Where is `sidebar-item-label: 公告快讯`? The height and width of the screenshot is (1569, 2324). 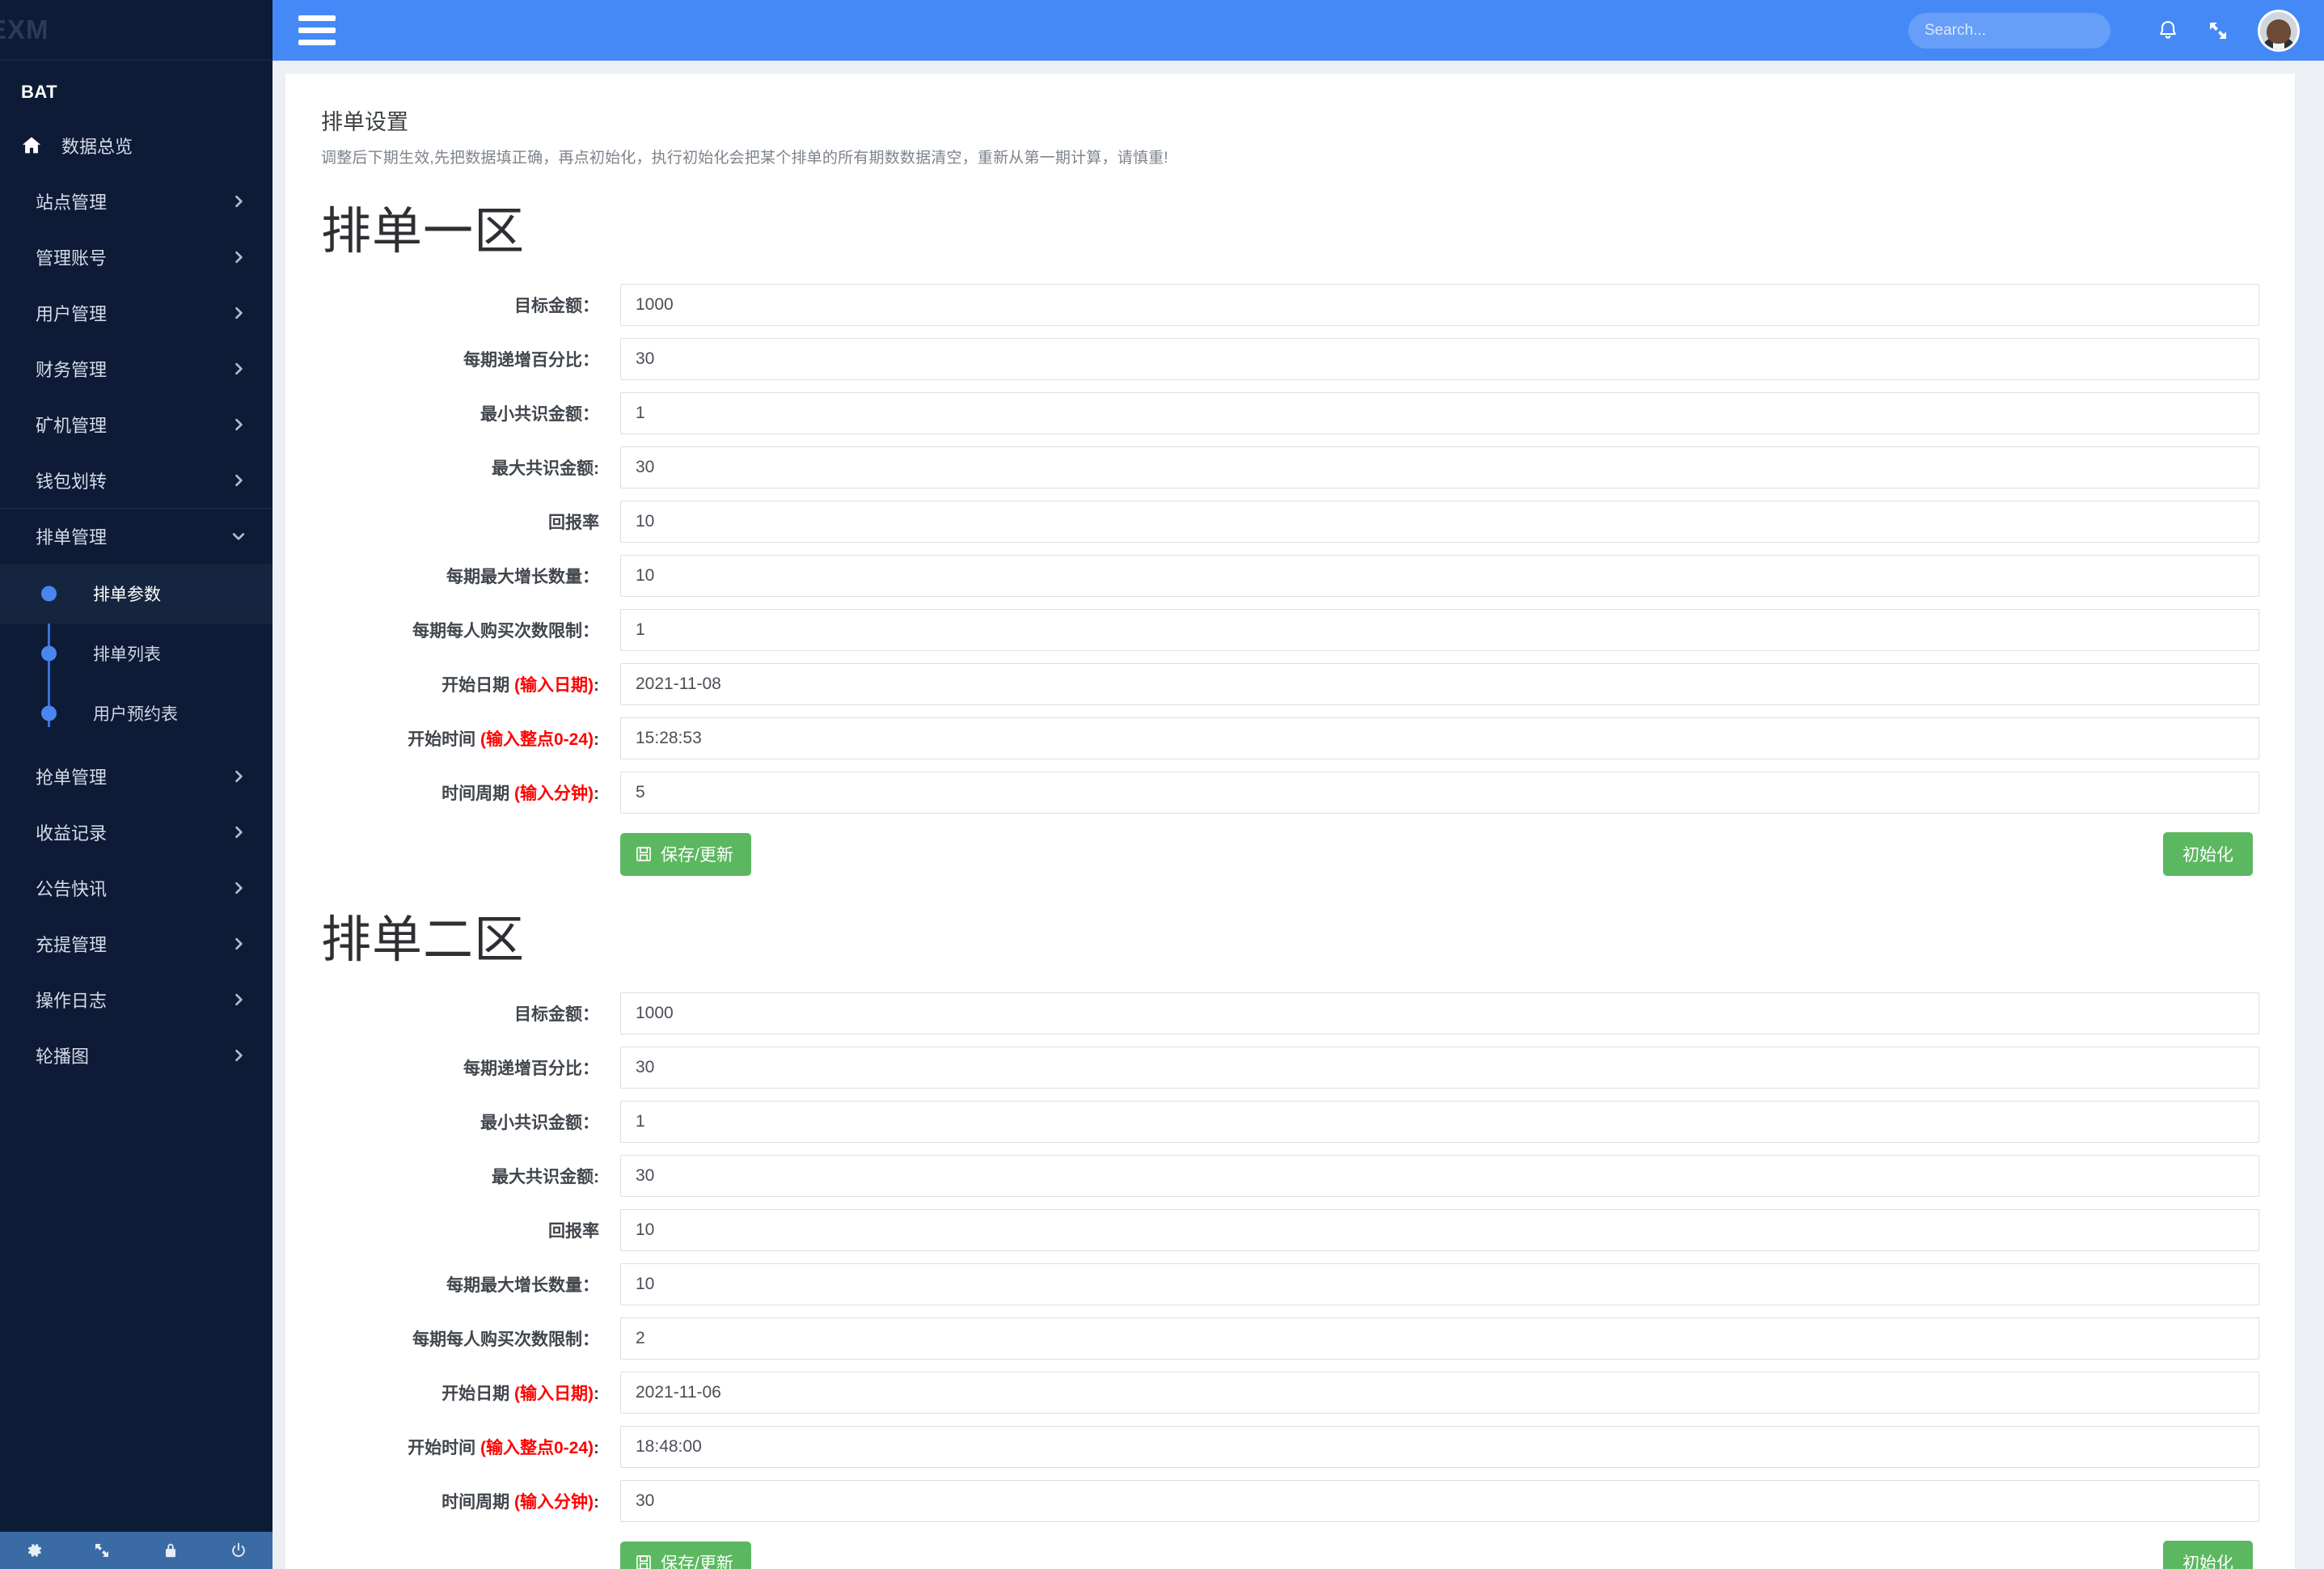
sidebar-item-label: 公告快讯 is located at coordinates (72, 888).